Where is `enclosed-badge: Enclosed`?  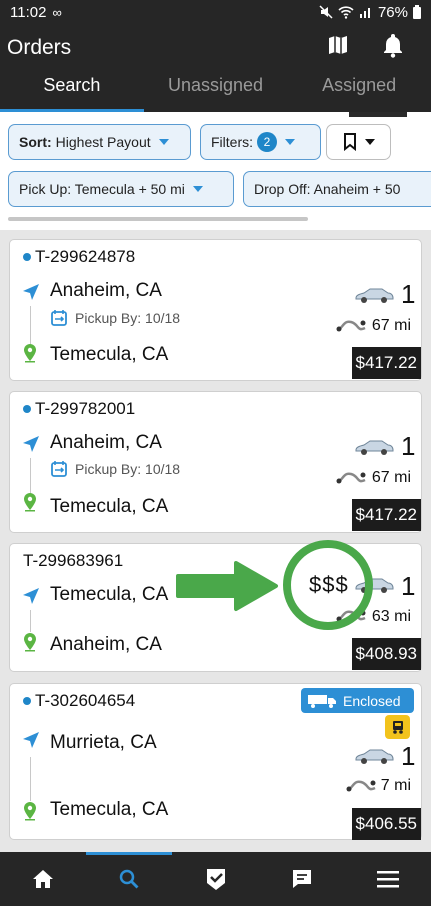 enclosed-badge: Enclosed is located at coordinates (357, 700).